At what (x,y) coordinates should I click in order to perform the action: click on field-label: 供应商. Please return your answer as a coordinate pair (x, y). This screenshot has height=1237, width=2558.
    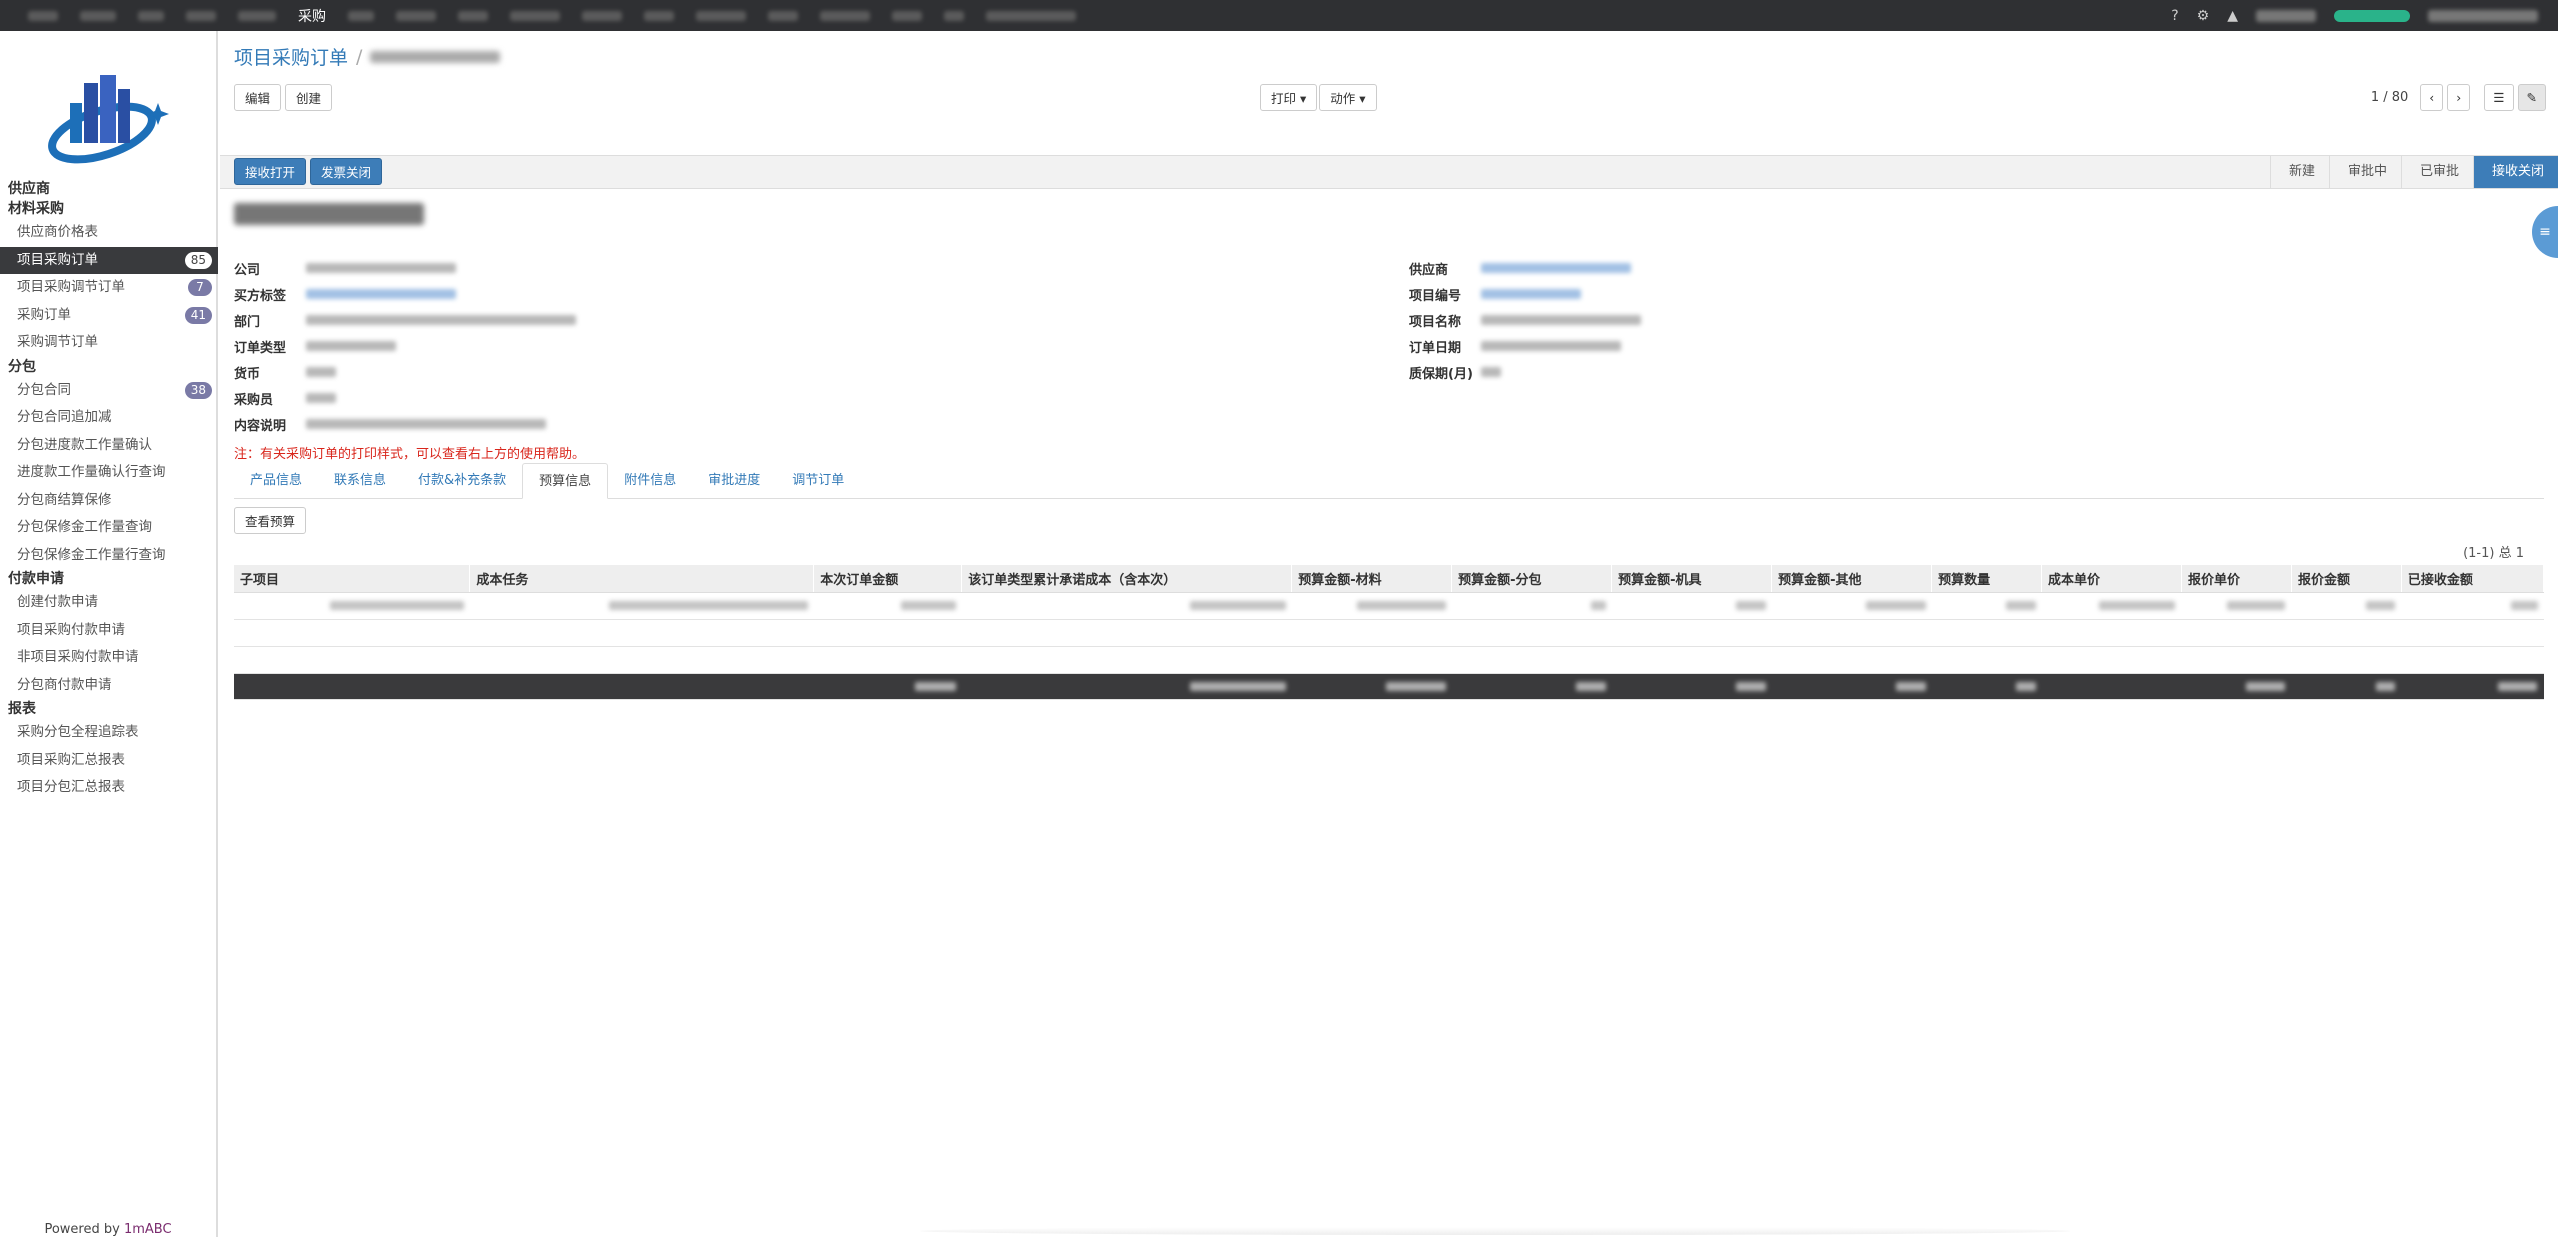
    Looking at the image, I should click on (1429, 270).